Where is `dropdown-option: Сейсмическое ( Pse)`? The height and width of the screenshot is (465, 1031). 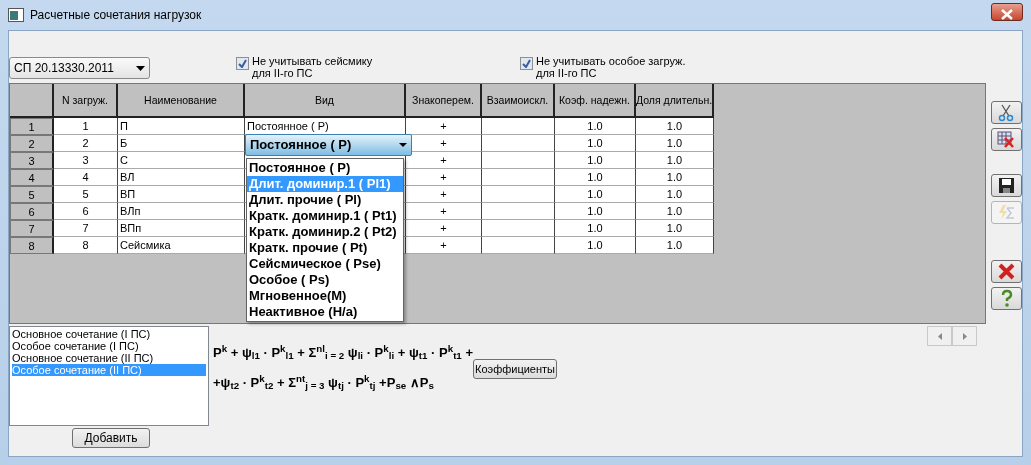 dropdown-option: Сейсмическое ( Pse) is located at coordinates (325, 264).